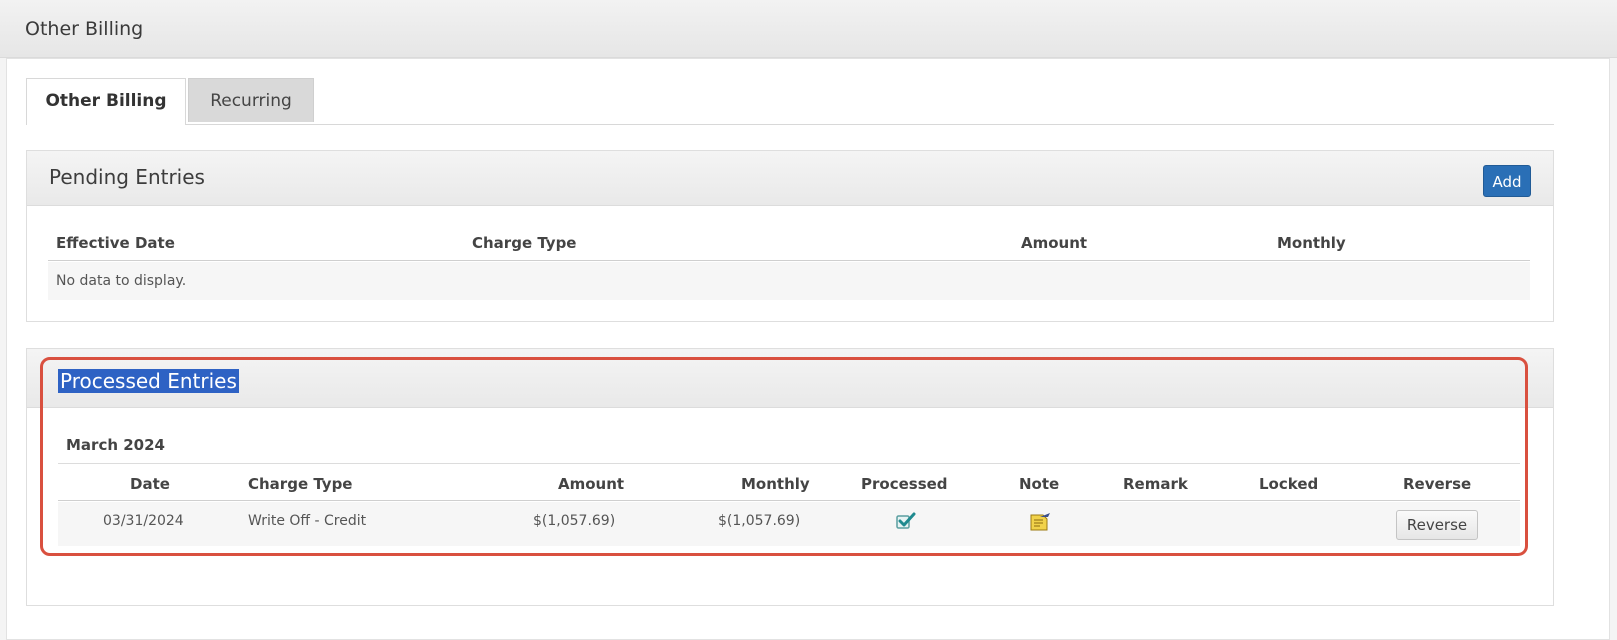 The width and height of the screenshot is (1617, 640). What do you see at coordinates (121, 281) in the screenshot?
I see `empty-text: No data to display.` at bounding box center [121, 281].